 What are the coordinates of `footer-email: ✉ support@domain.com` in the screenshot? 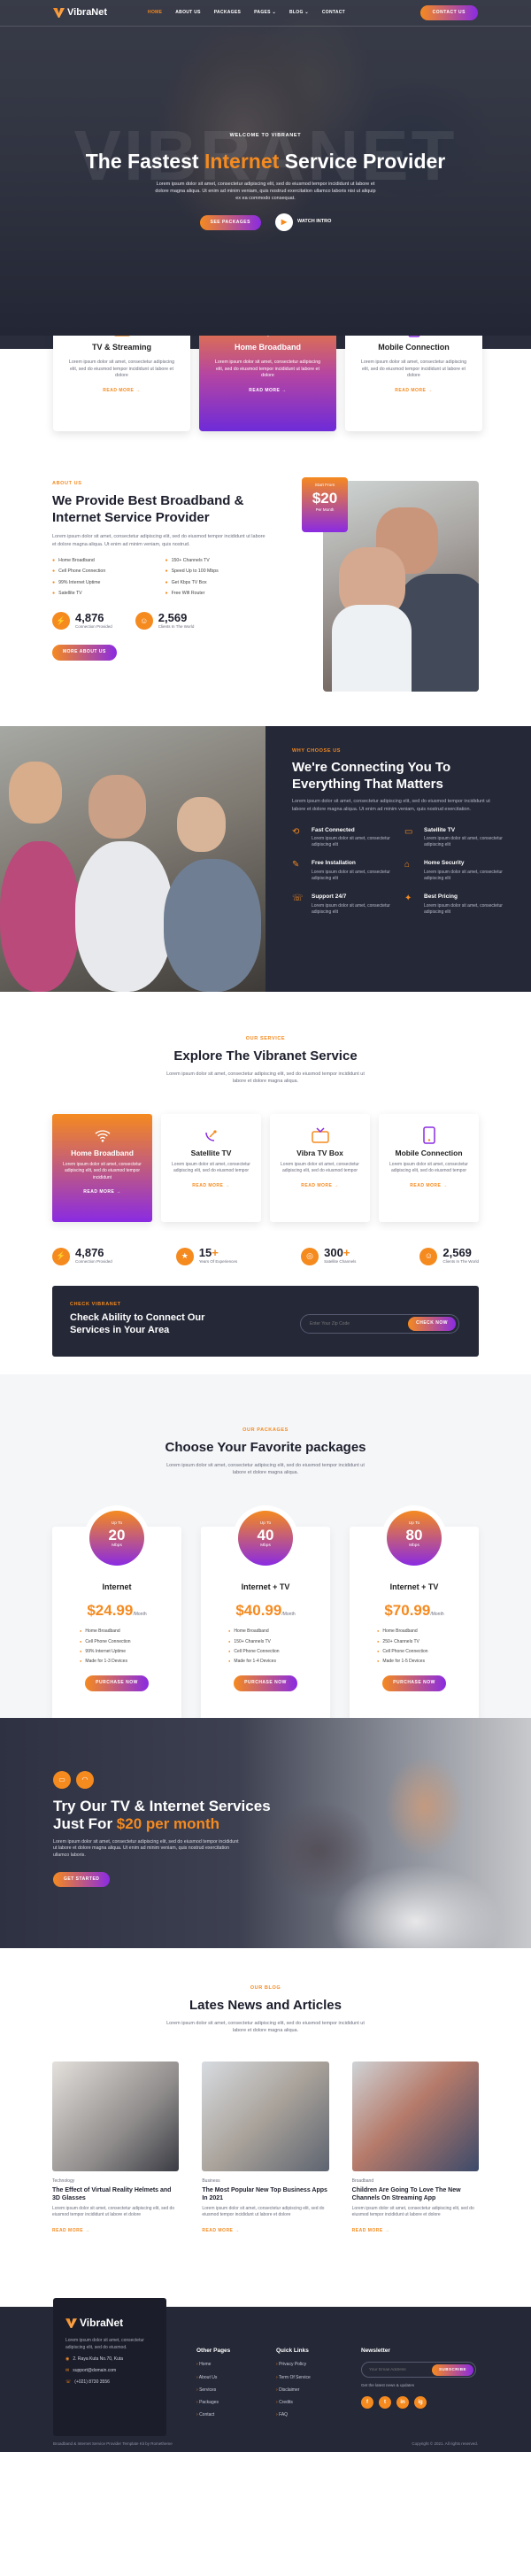 It's located at (109, 2371).